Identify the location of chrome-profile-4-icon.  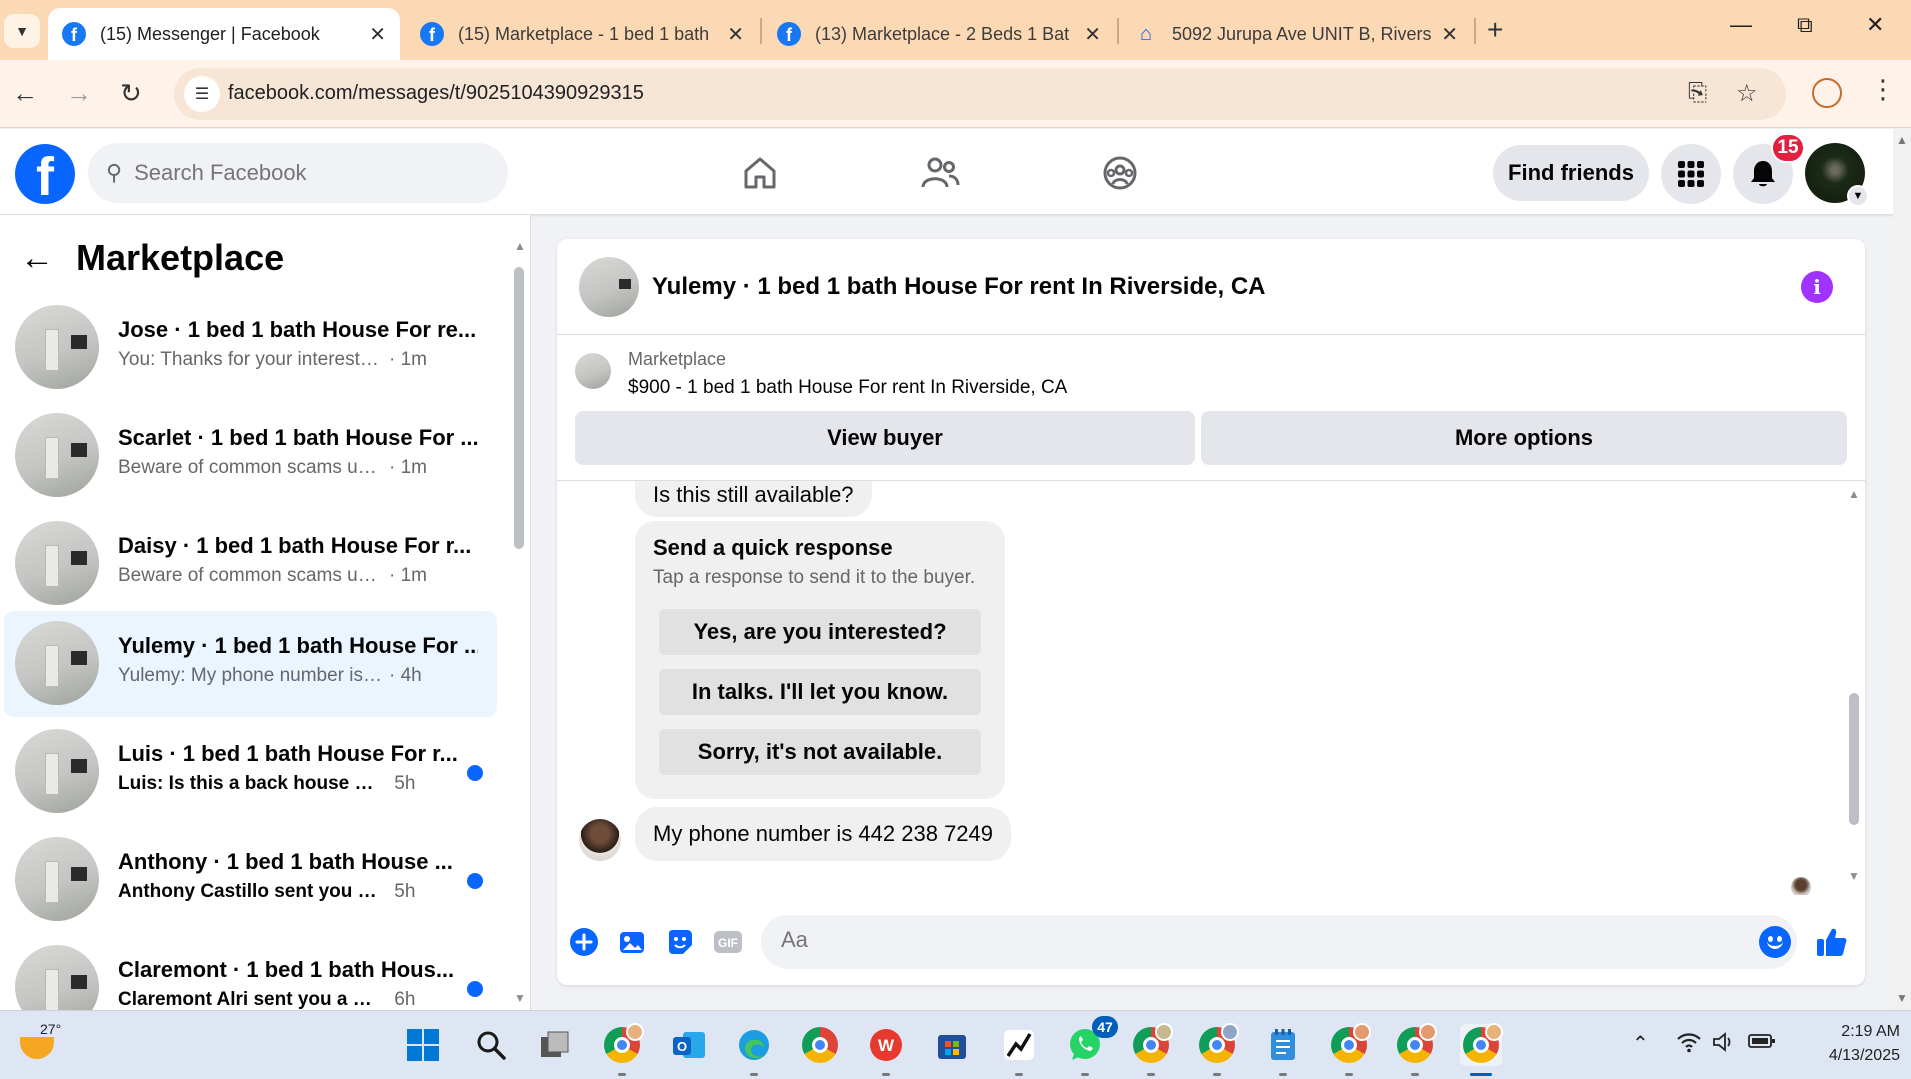
(1349, 1049).